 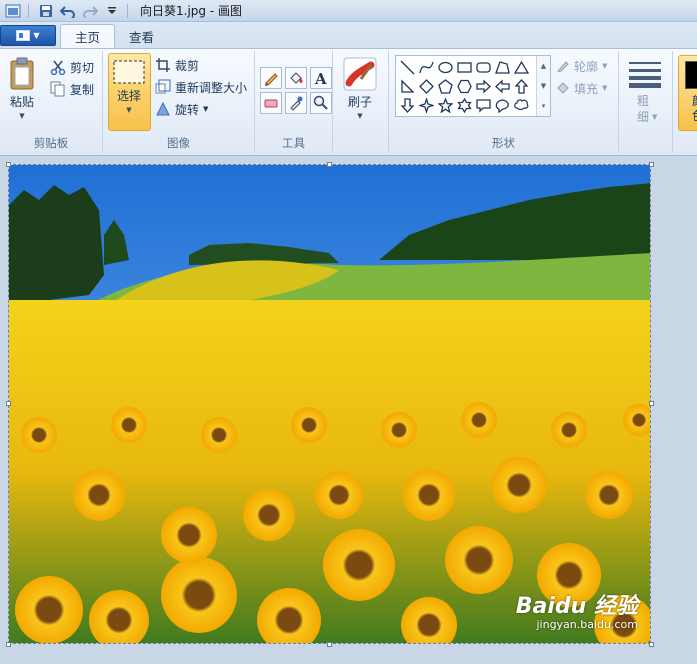 What do you see at coordinates (181, 109) in the screenshot?
I see `rotate-button: 旋转 ▼` at bounding box center [181, 109].